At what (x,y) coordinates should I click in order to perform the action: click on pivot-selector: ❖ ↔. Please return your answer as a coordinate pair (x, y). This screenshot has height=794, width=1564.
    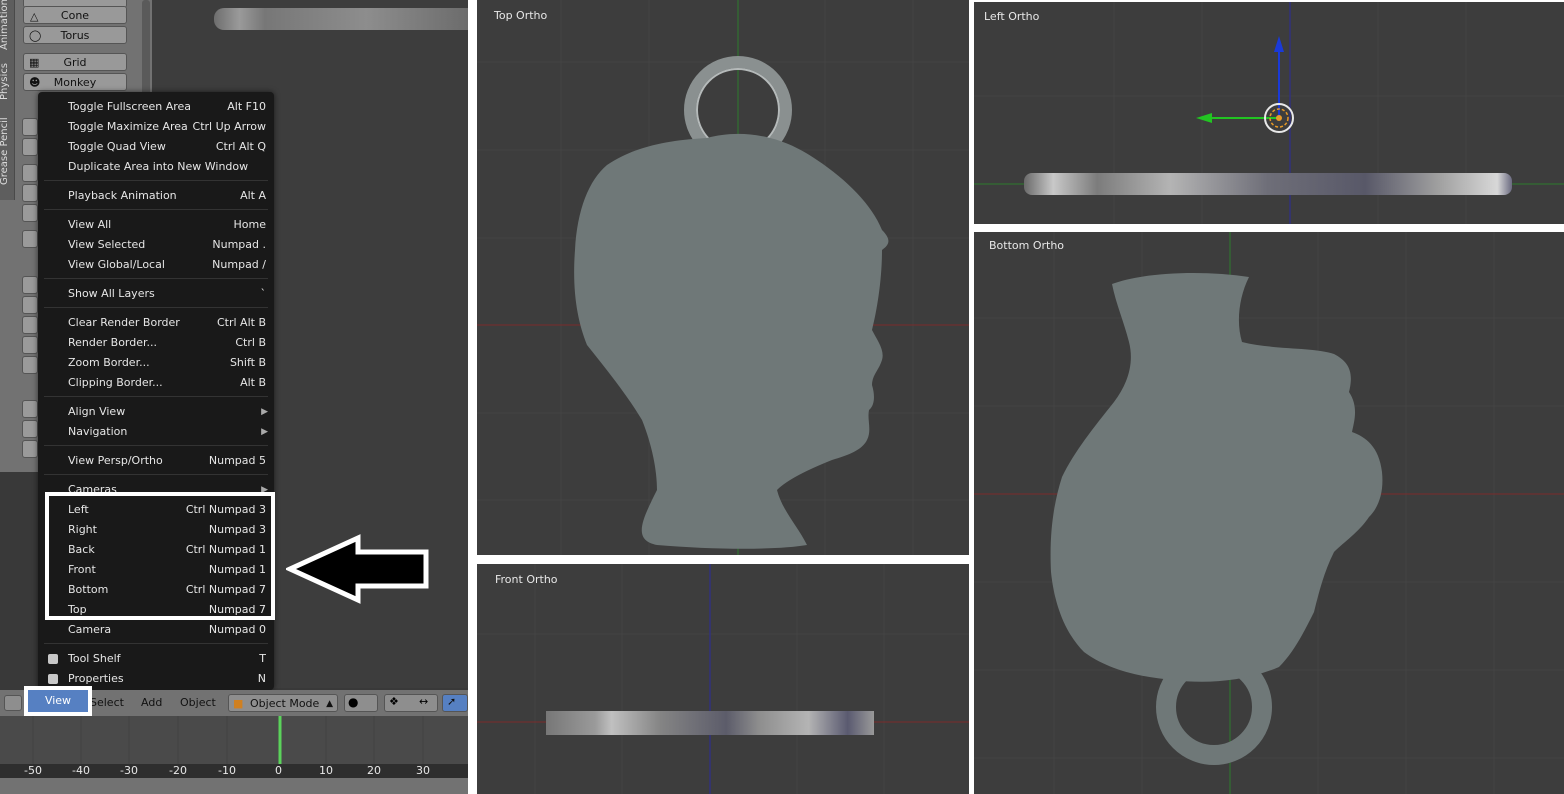
    Looking at the image, I should click on (411, 703).